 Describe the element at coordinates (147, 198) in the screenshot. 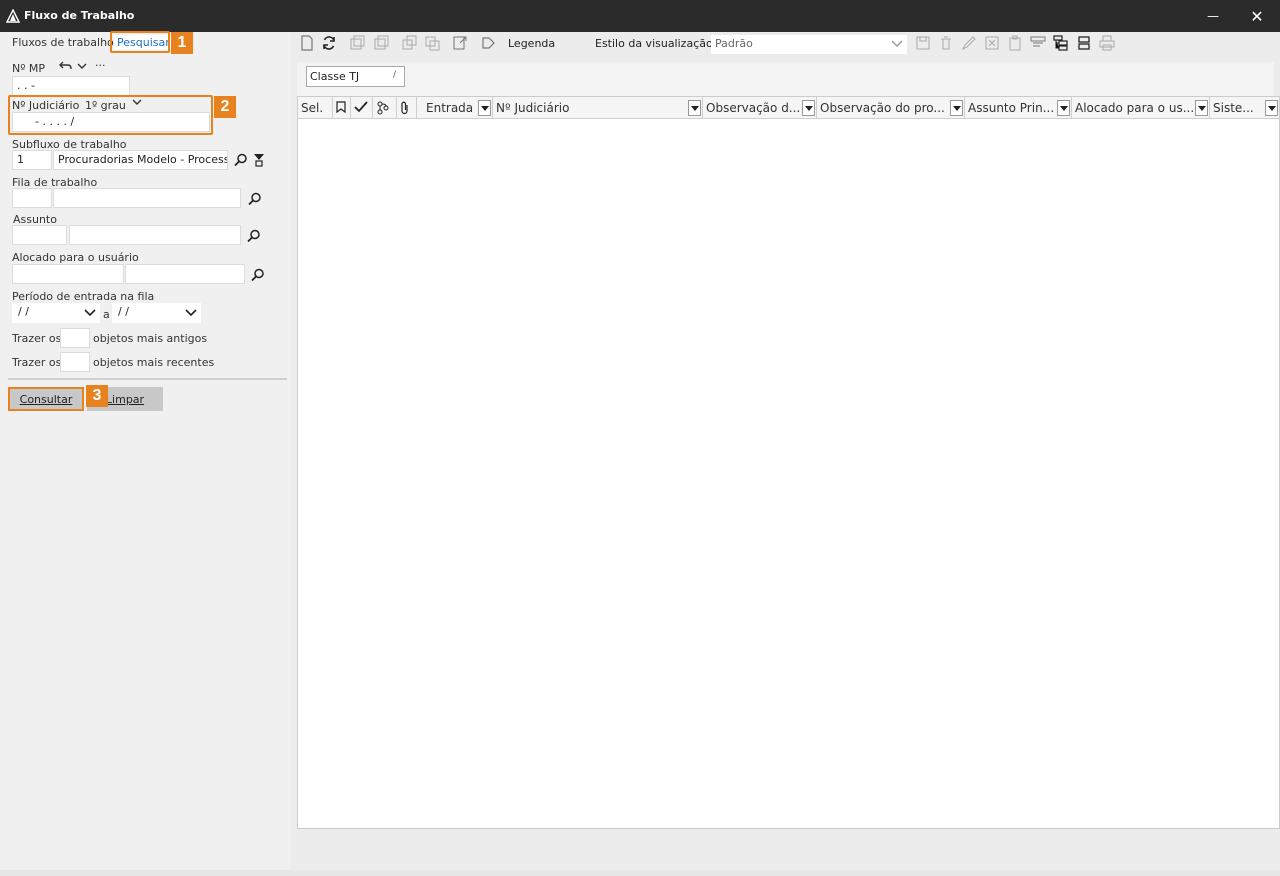

I see `fila-name-input` at that location.